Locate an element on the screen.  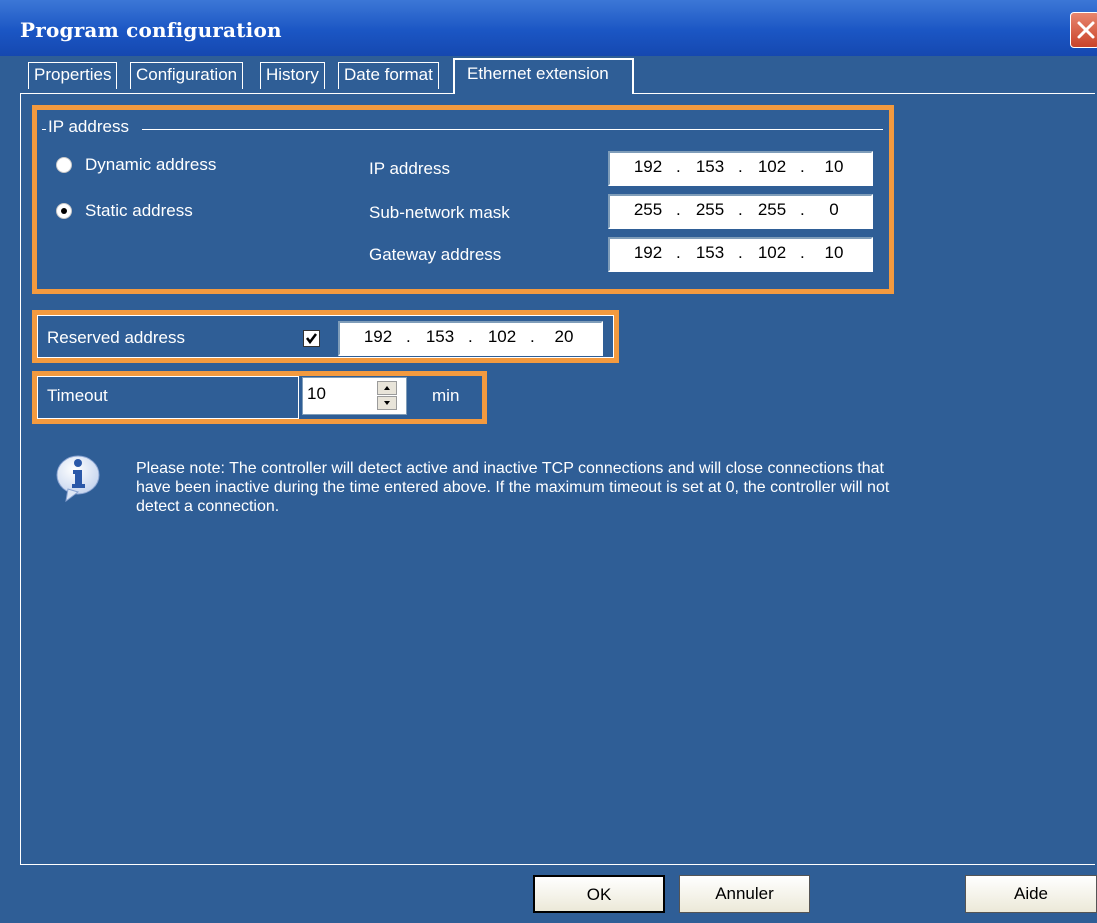
tab-history: History is located at coordinates (292, 75).